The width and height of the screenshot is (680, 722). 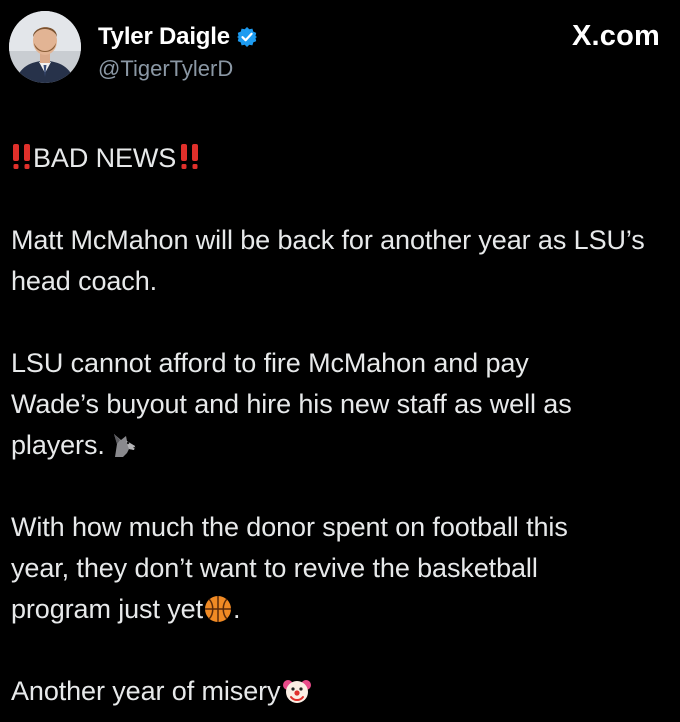 I want to click on paragraph-3-line-3: program just yet, so click(x=107, y=609).